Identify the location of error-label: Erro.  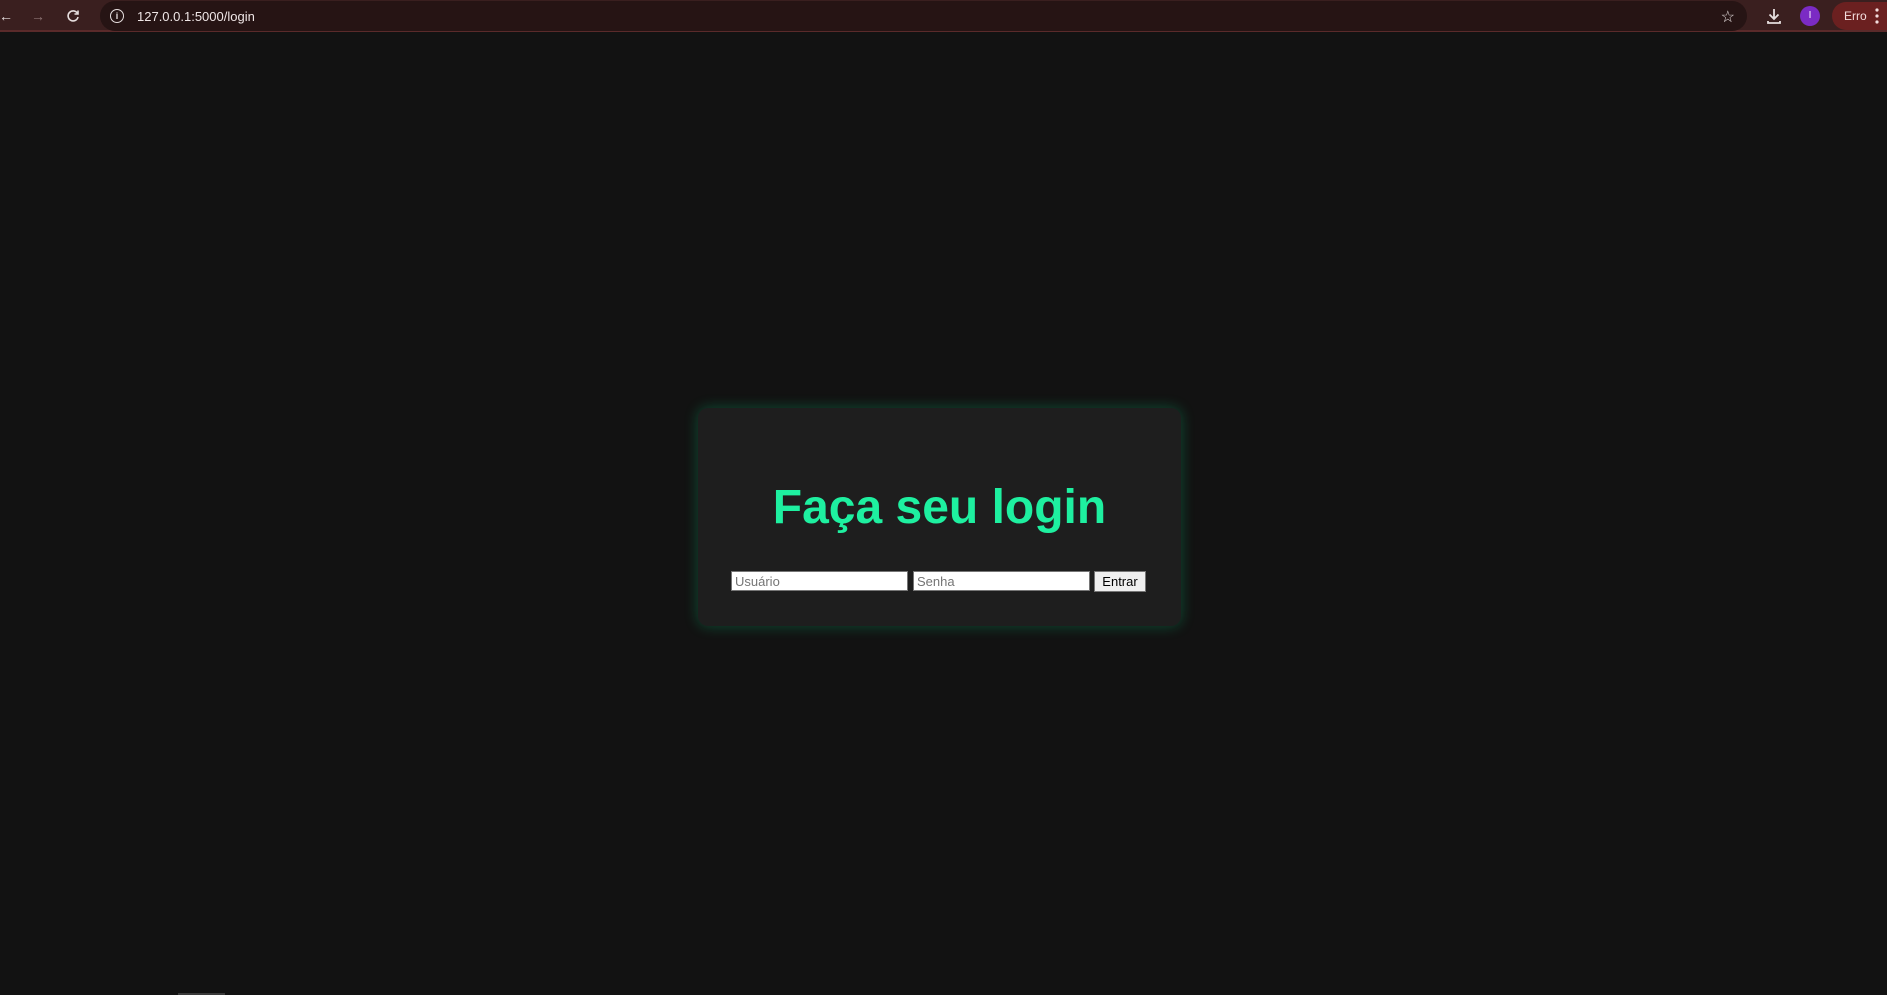
(1855, 16).